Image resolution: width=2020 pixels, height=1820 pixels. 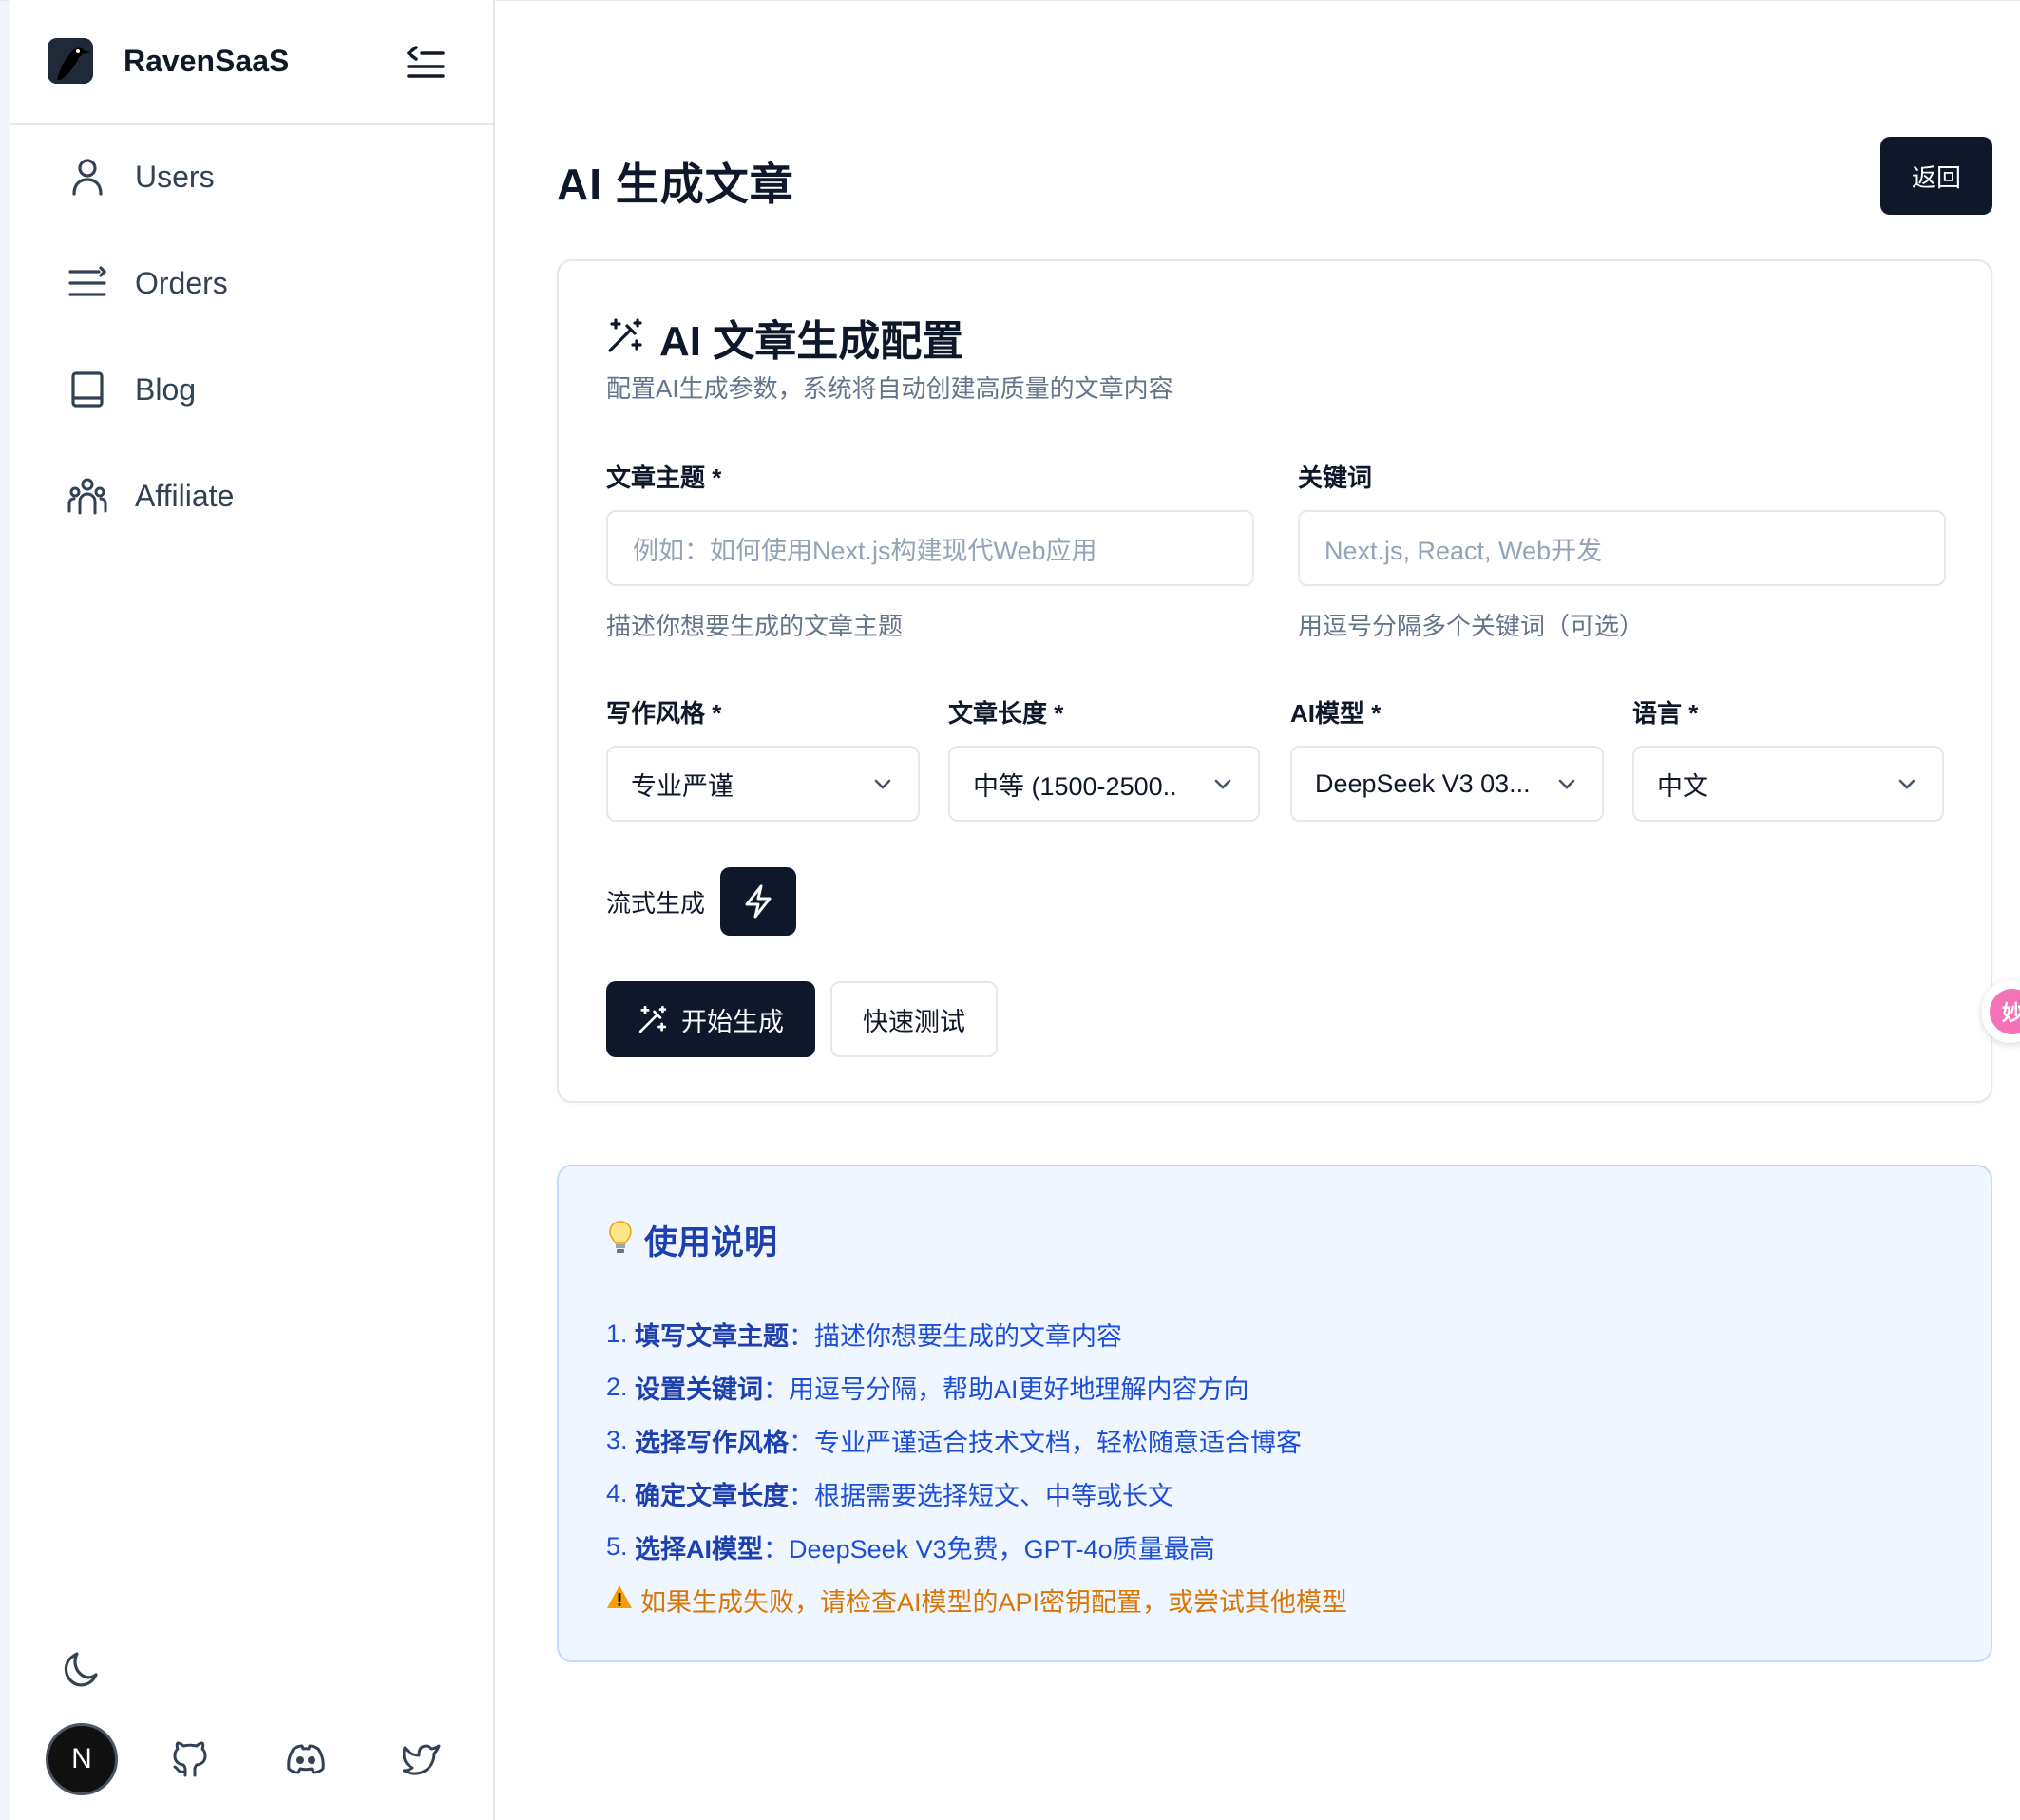 I want to click on topic-input: 例如：如何使用Next.js构建现代Web应用, so click(x=930, y=548).